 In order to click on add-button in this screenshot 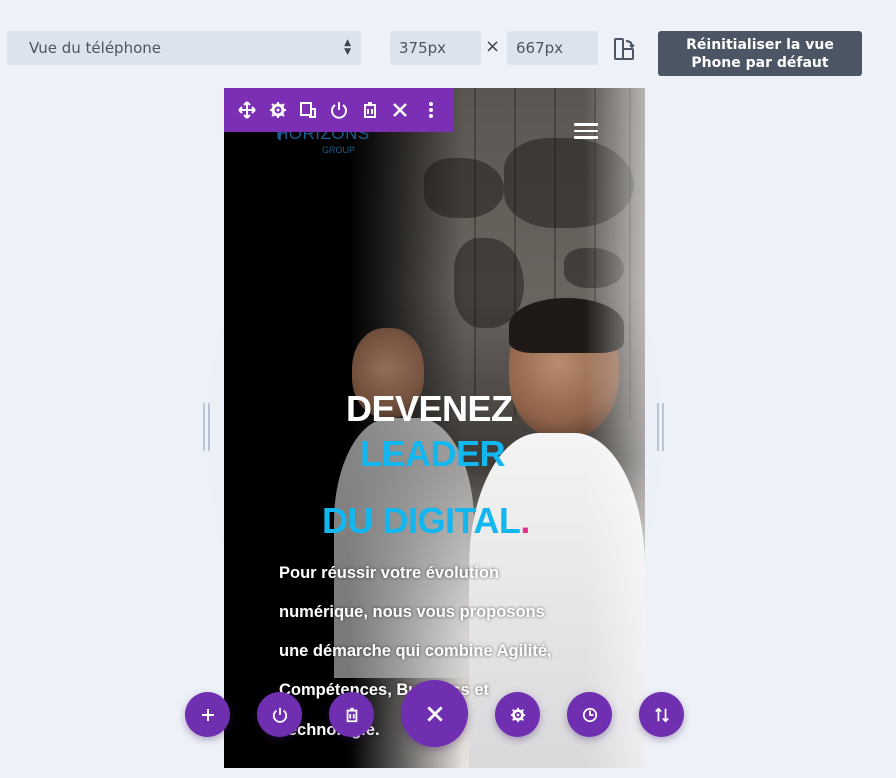, I will do `click(207, 714)`.